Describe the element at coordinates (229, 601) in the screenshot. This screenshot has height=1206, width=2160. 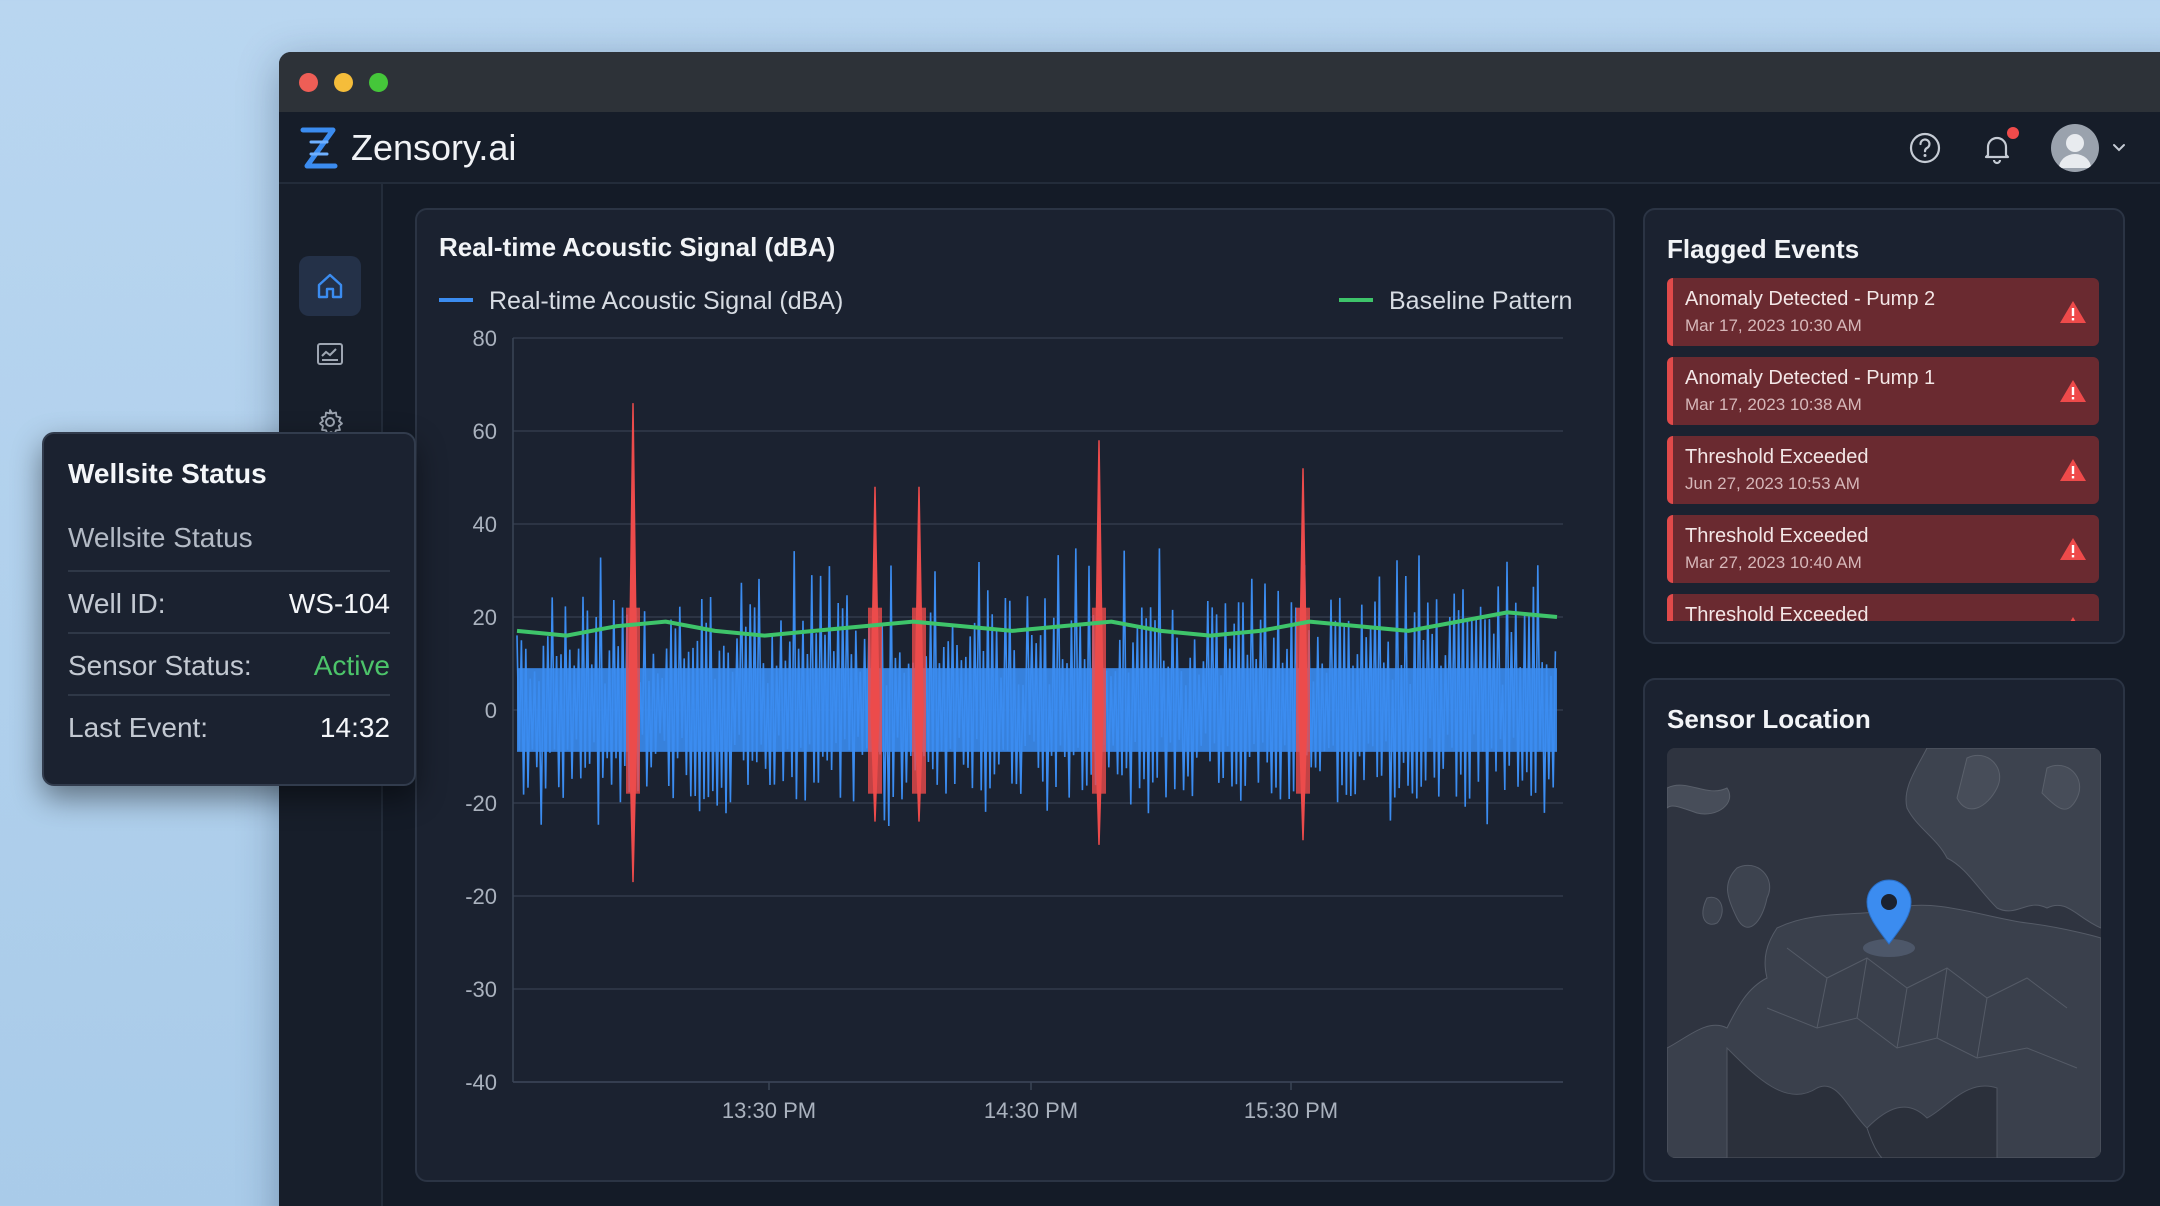
I see `status-row-well-id: Well ID: WS-104` at that location.